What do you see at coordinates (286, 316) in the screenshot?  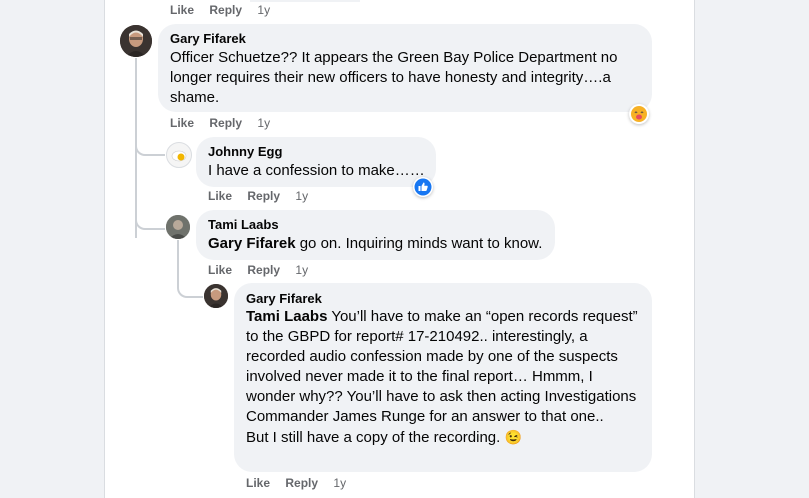 I see `mention-link: Tami Laabs` at bounding box center [286, 316].